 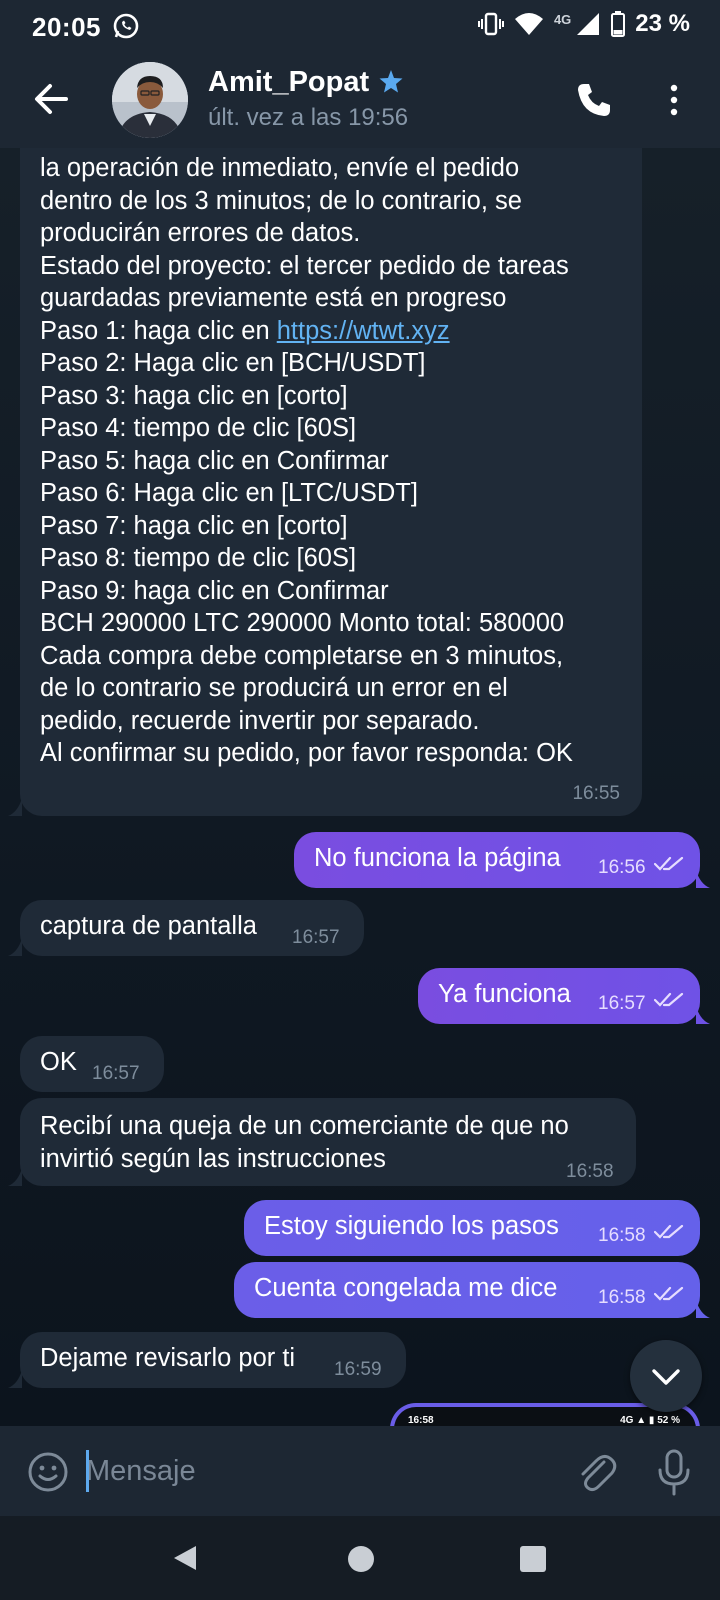 I want to click on nav-home-icon, so click(x=361, y=1559).